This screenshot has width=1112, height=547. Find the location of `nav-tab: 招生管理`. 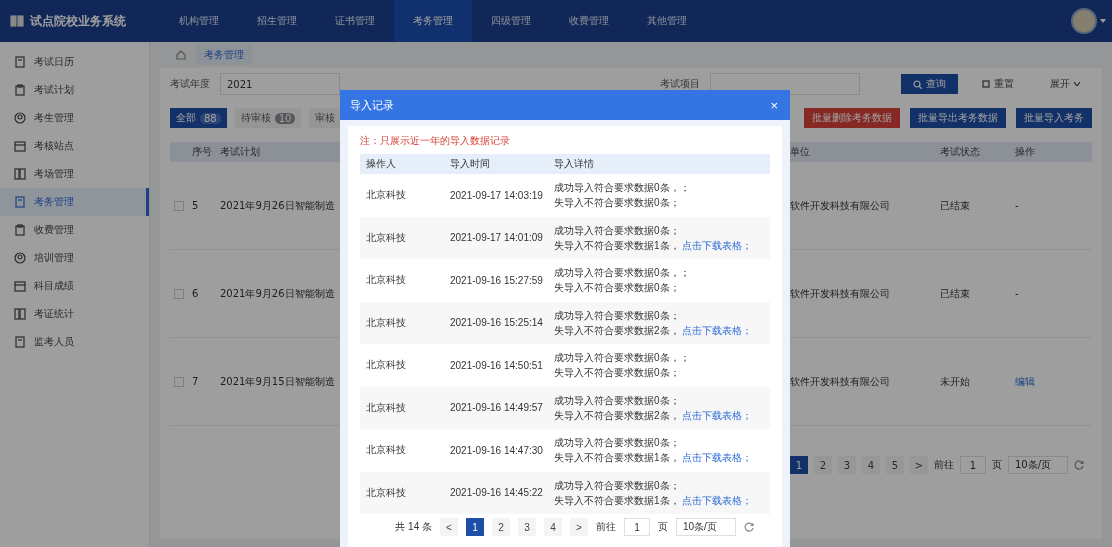

nav-tab: 招生管理 is located at coordinates (277, 21).